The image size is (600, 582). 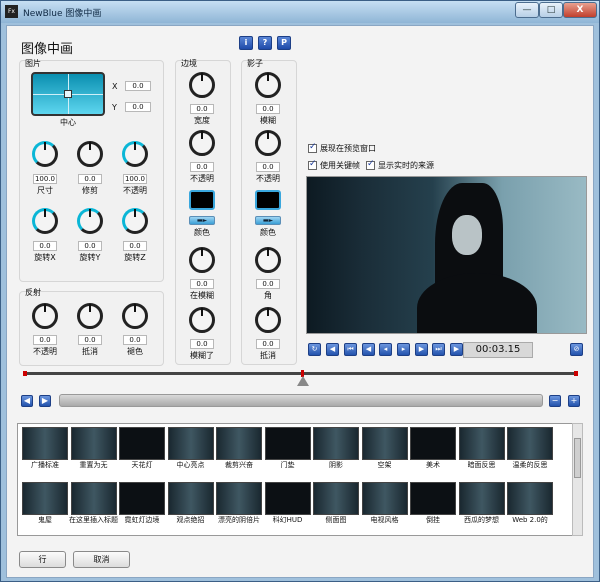 What do you see at coordinates (385, 349) in the screenshot?
I see `frame-back-icon: ◂` at bounding box center [385, 349].